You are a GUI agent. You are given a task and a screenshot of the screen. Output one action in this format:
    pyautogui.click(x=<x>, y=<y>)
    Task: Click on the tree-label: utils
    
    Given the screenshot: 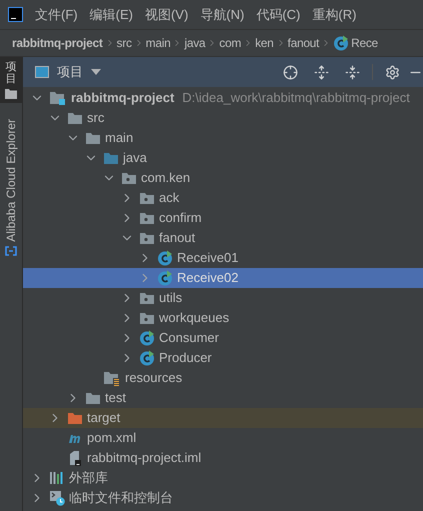 What is the action you would take?
    pyautogui.click(x=170, y=298)
    